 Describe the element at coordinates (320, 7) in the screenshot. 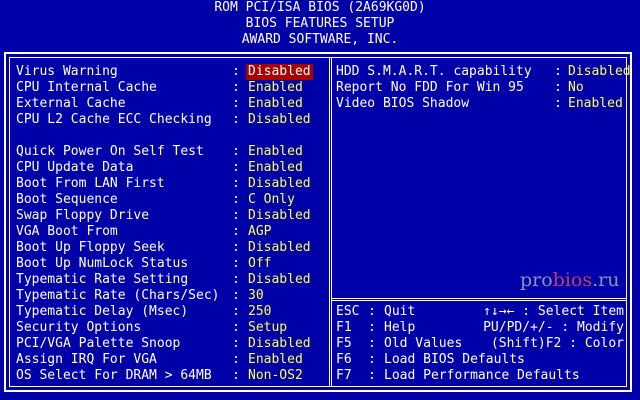

I see `bios-title: ROM PCI/ISA BIOS (2A69KG0D)` at that location.